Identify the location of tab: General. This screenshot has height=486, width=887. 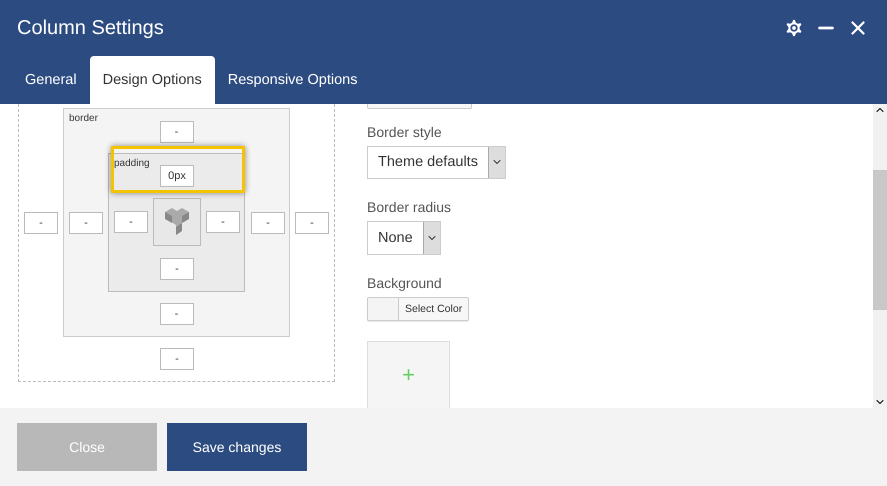
(51, 80).